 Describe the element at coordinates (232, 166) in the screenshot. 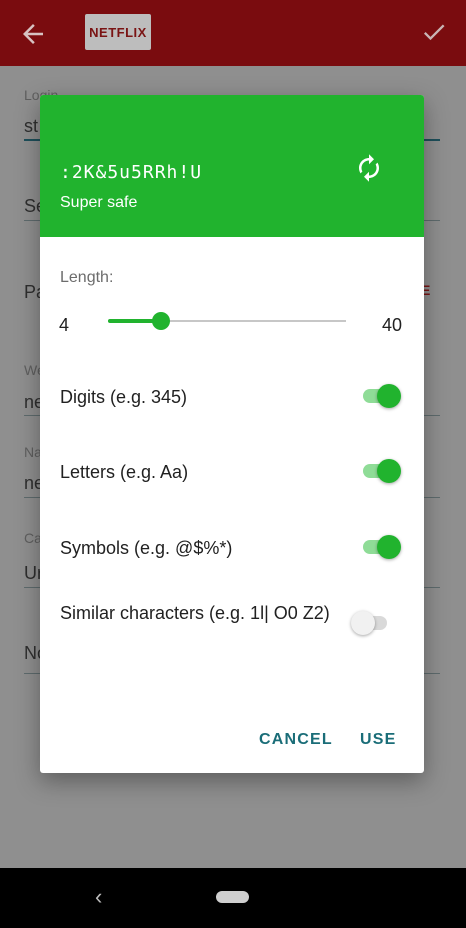

I see `dialog-header: :2K&5u5RRh!U Super safe` at that location.